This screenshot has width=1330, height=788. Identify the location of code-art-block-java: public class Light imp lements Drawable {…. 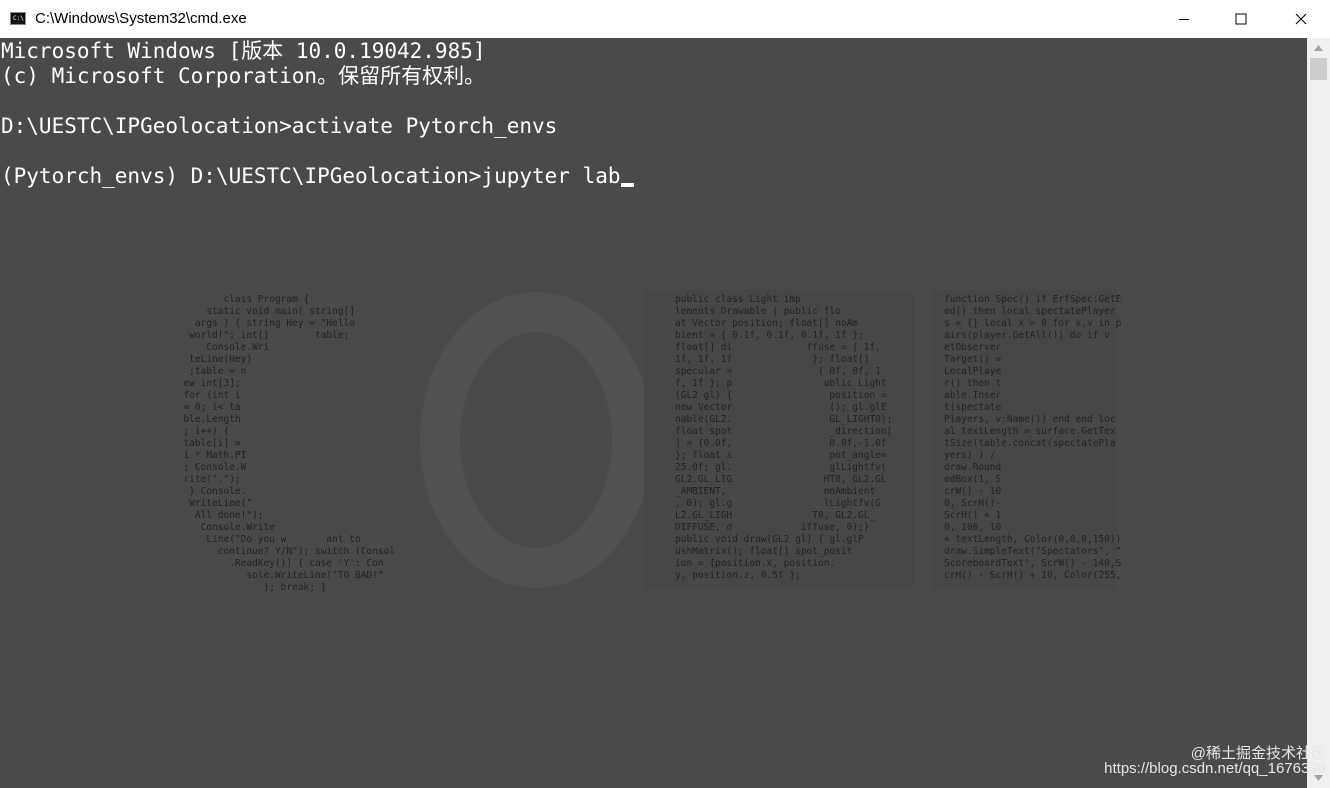
(783, 438).